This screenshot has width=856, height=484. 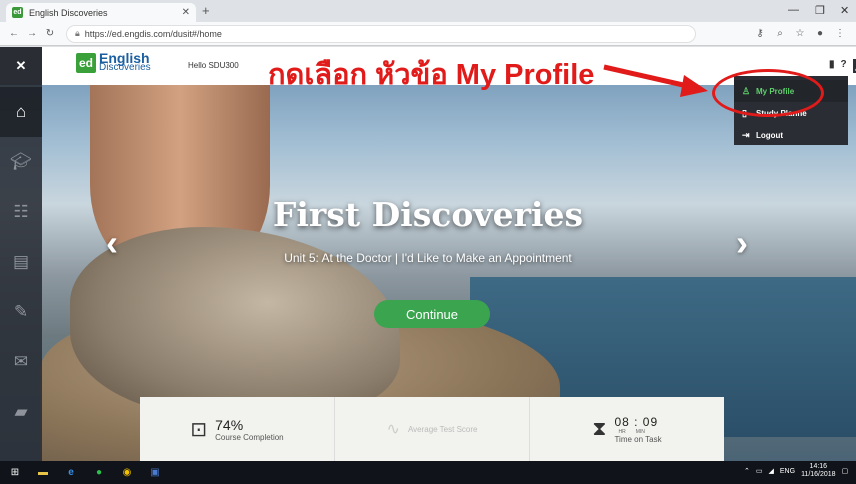 What do you see at coordinates (32, 33) in the screenshot?
I see `forward-icon: →` at bounding box center [32, 33].